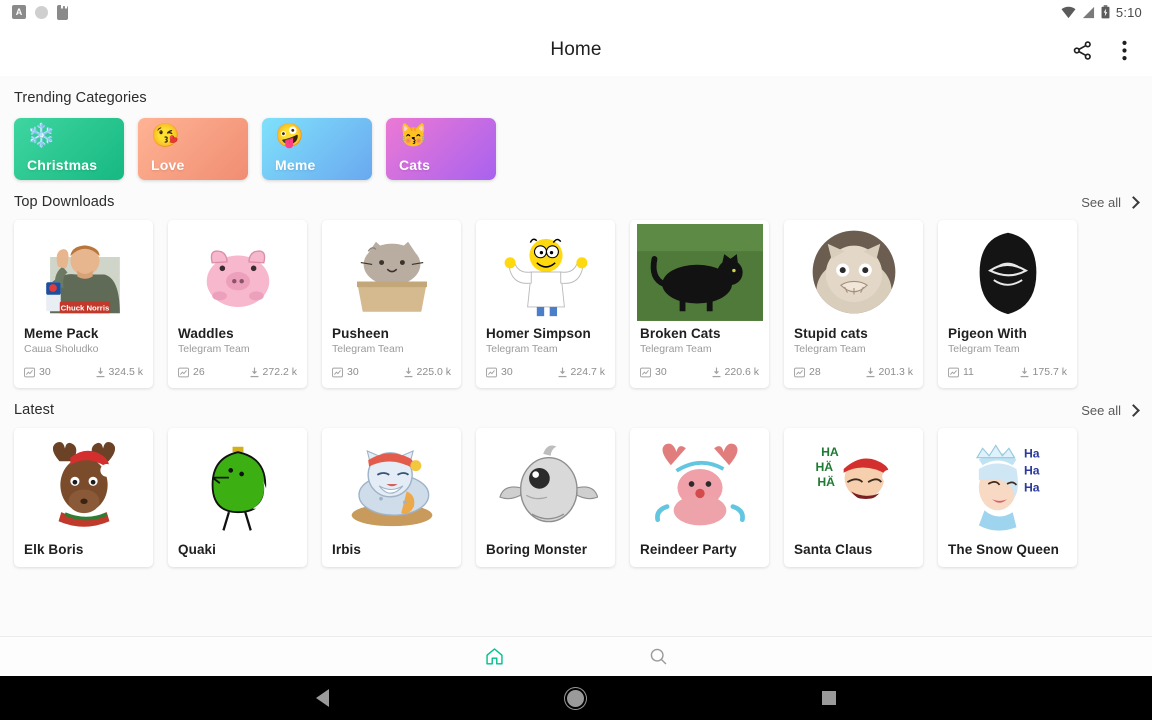 The height and width of the screenshot is (720, 1152). I want to click on category-card-meme: 🤪 Meme, so click(317, 149).